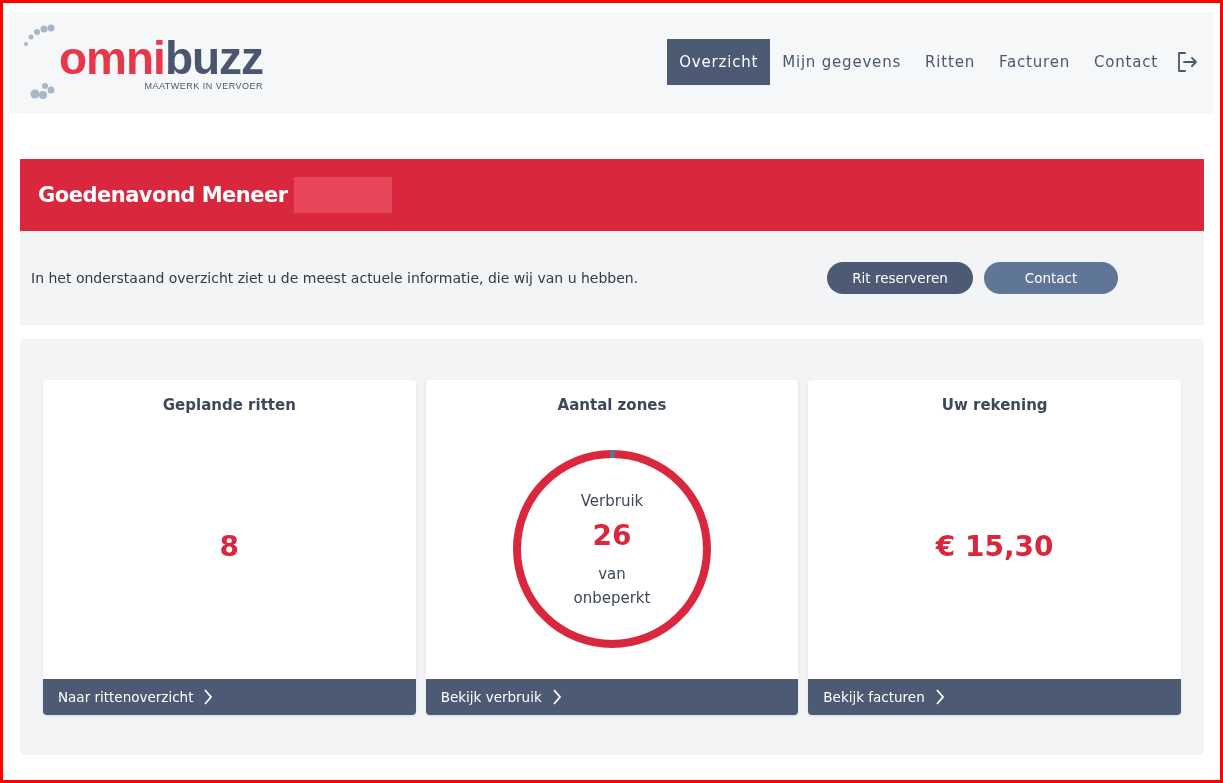  I want to click on greeting-text: Goedenavond Meneer, so click(163, 195).